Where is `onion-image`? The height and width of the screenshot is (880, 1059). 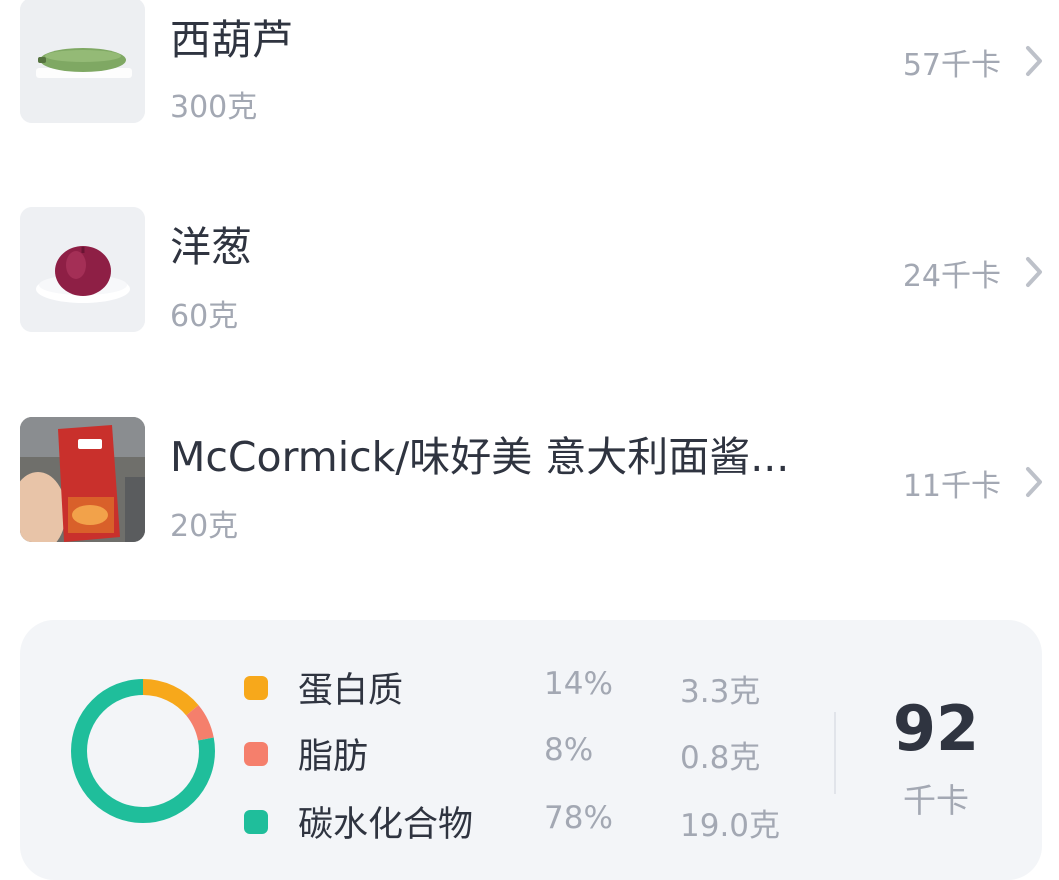
onion-image is located at coordinates (82, 269).